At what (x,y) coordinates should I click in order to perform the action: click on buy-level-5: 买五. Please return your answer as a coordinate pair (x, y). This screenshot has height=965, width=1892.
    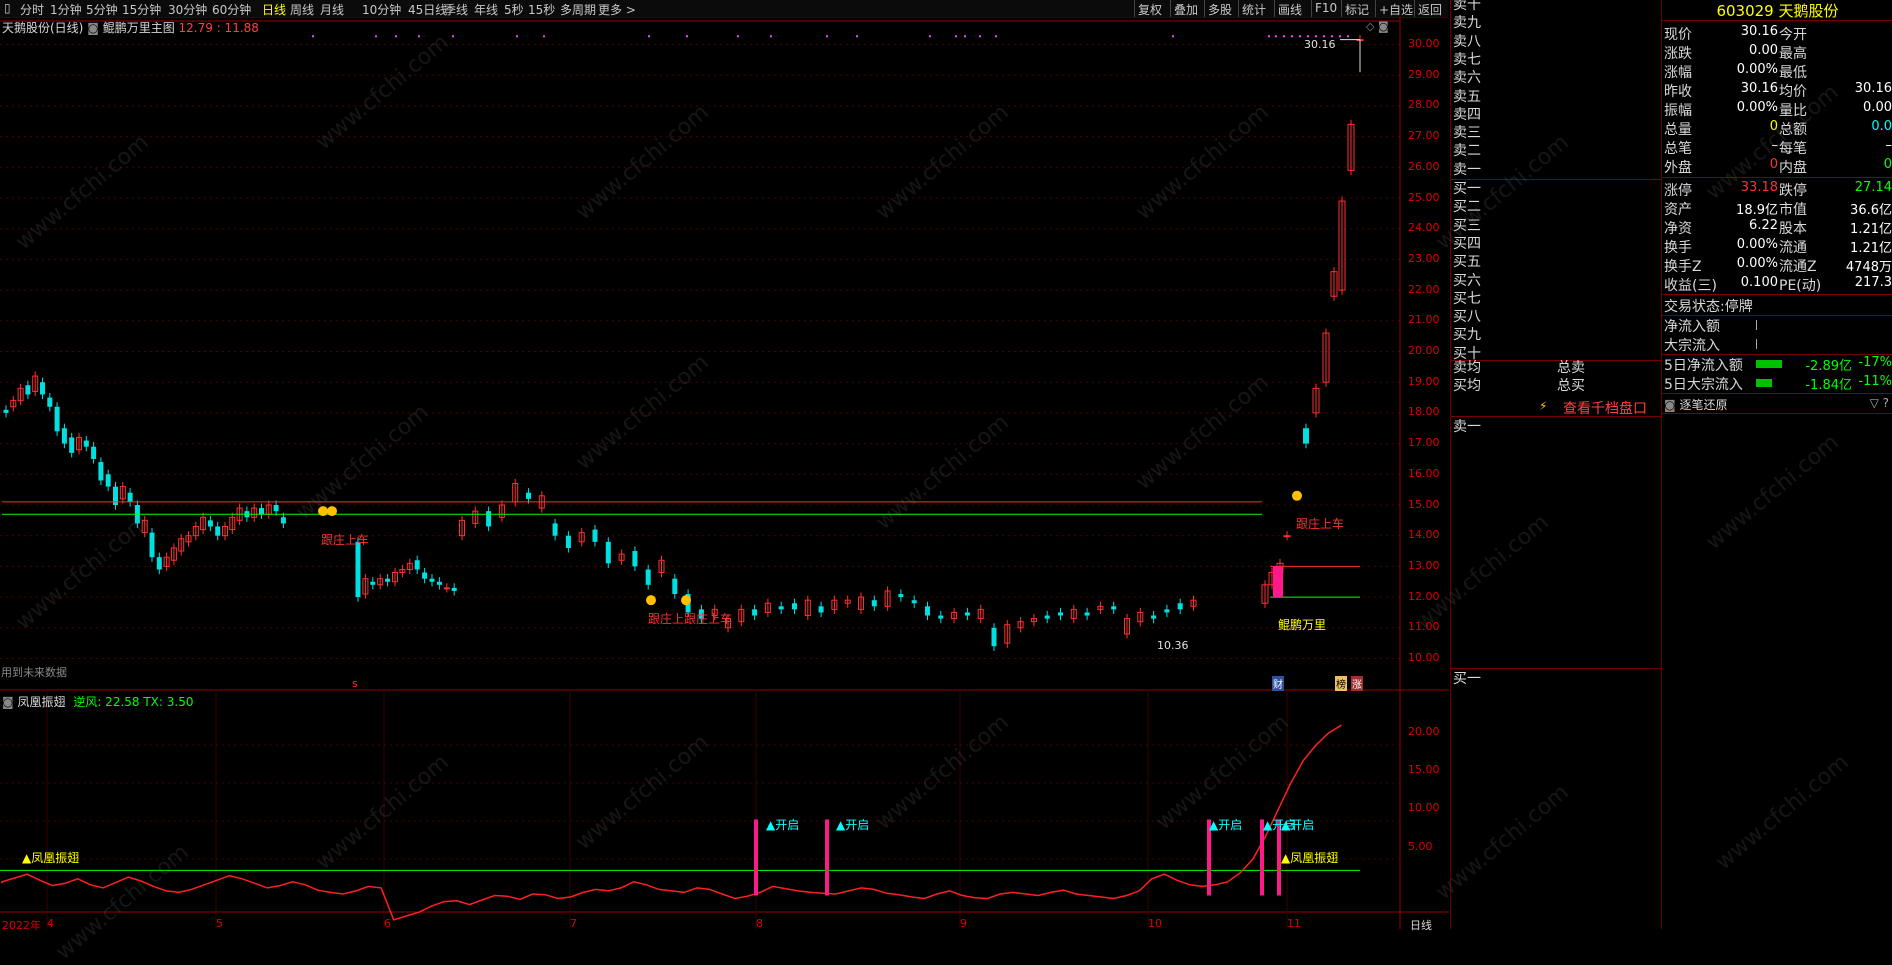
    Looking at the image, I should click on (1467, 262).